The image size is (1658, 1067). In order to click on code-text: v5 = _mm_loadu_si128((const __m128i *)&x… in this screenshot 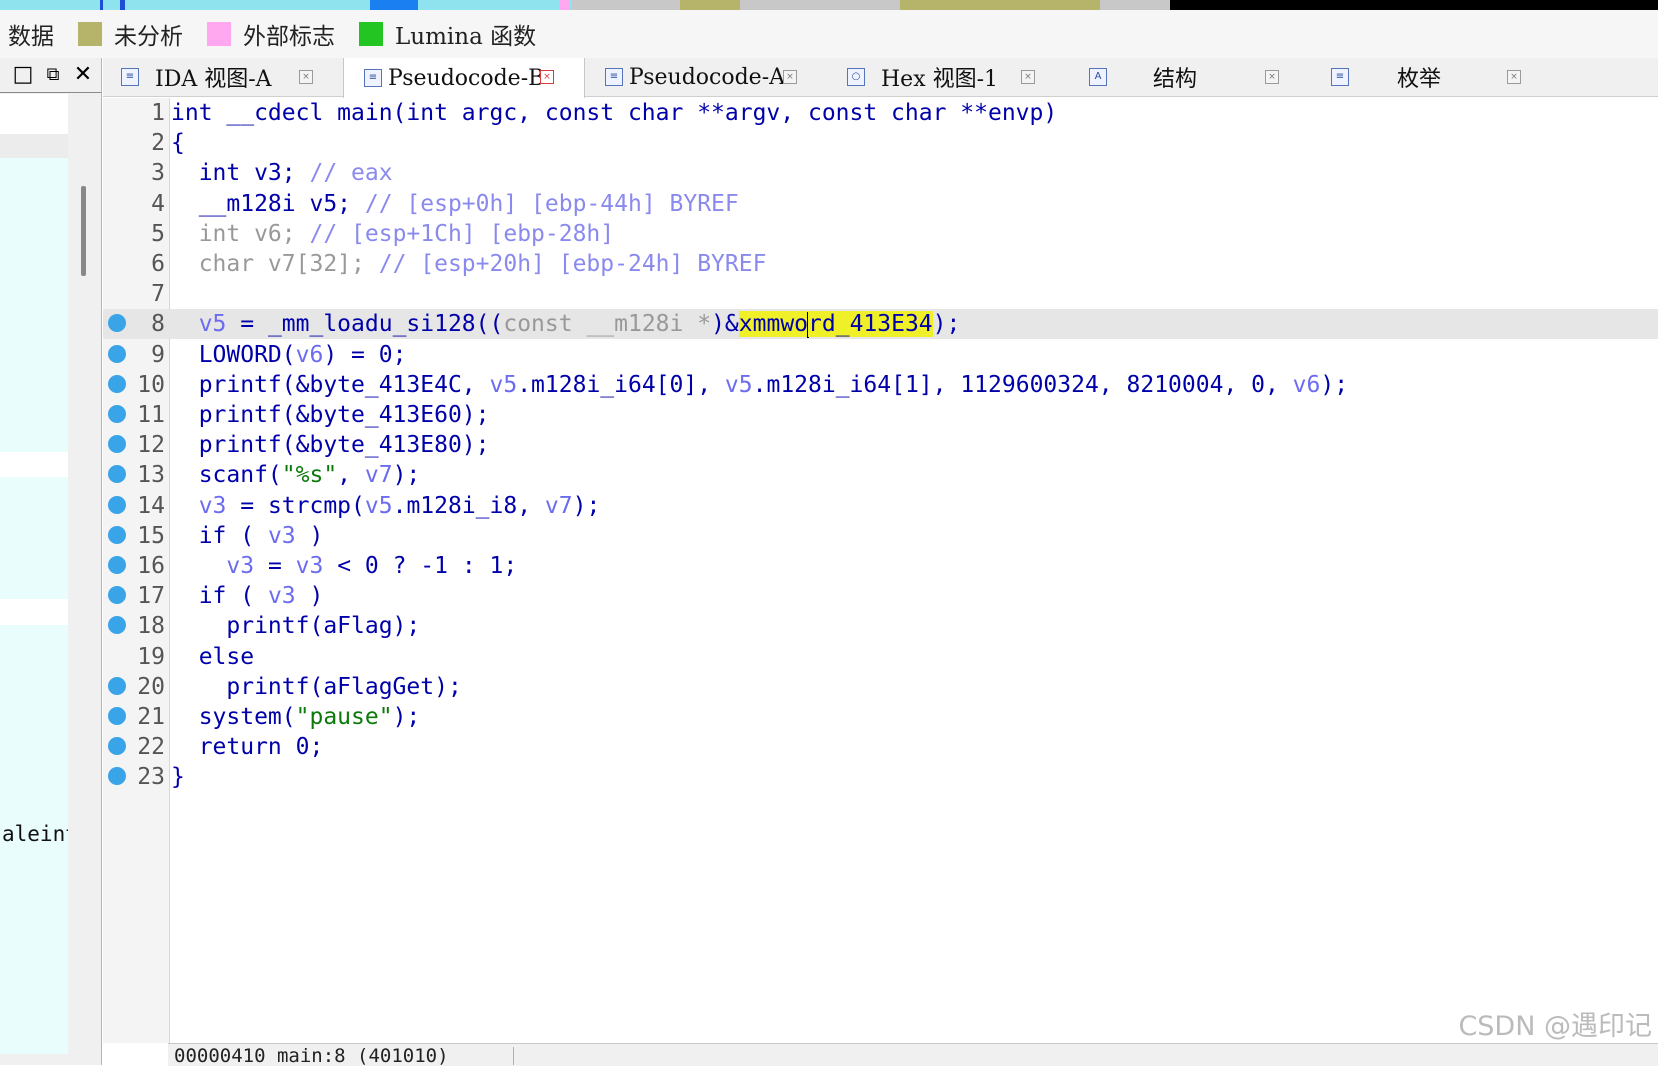, I will do `click(565, 324)`.